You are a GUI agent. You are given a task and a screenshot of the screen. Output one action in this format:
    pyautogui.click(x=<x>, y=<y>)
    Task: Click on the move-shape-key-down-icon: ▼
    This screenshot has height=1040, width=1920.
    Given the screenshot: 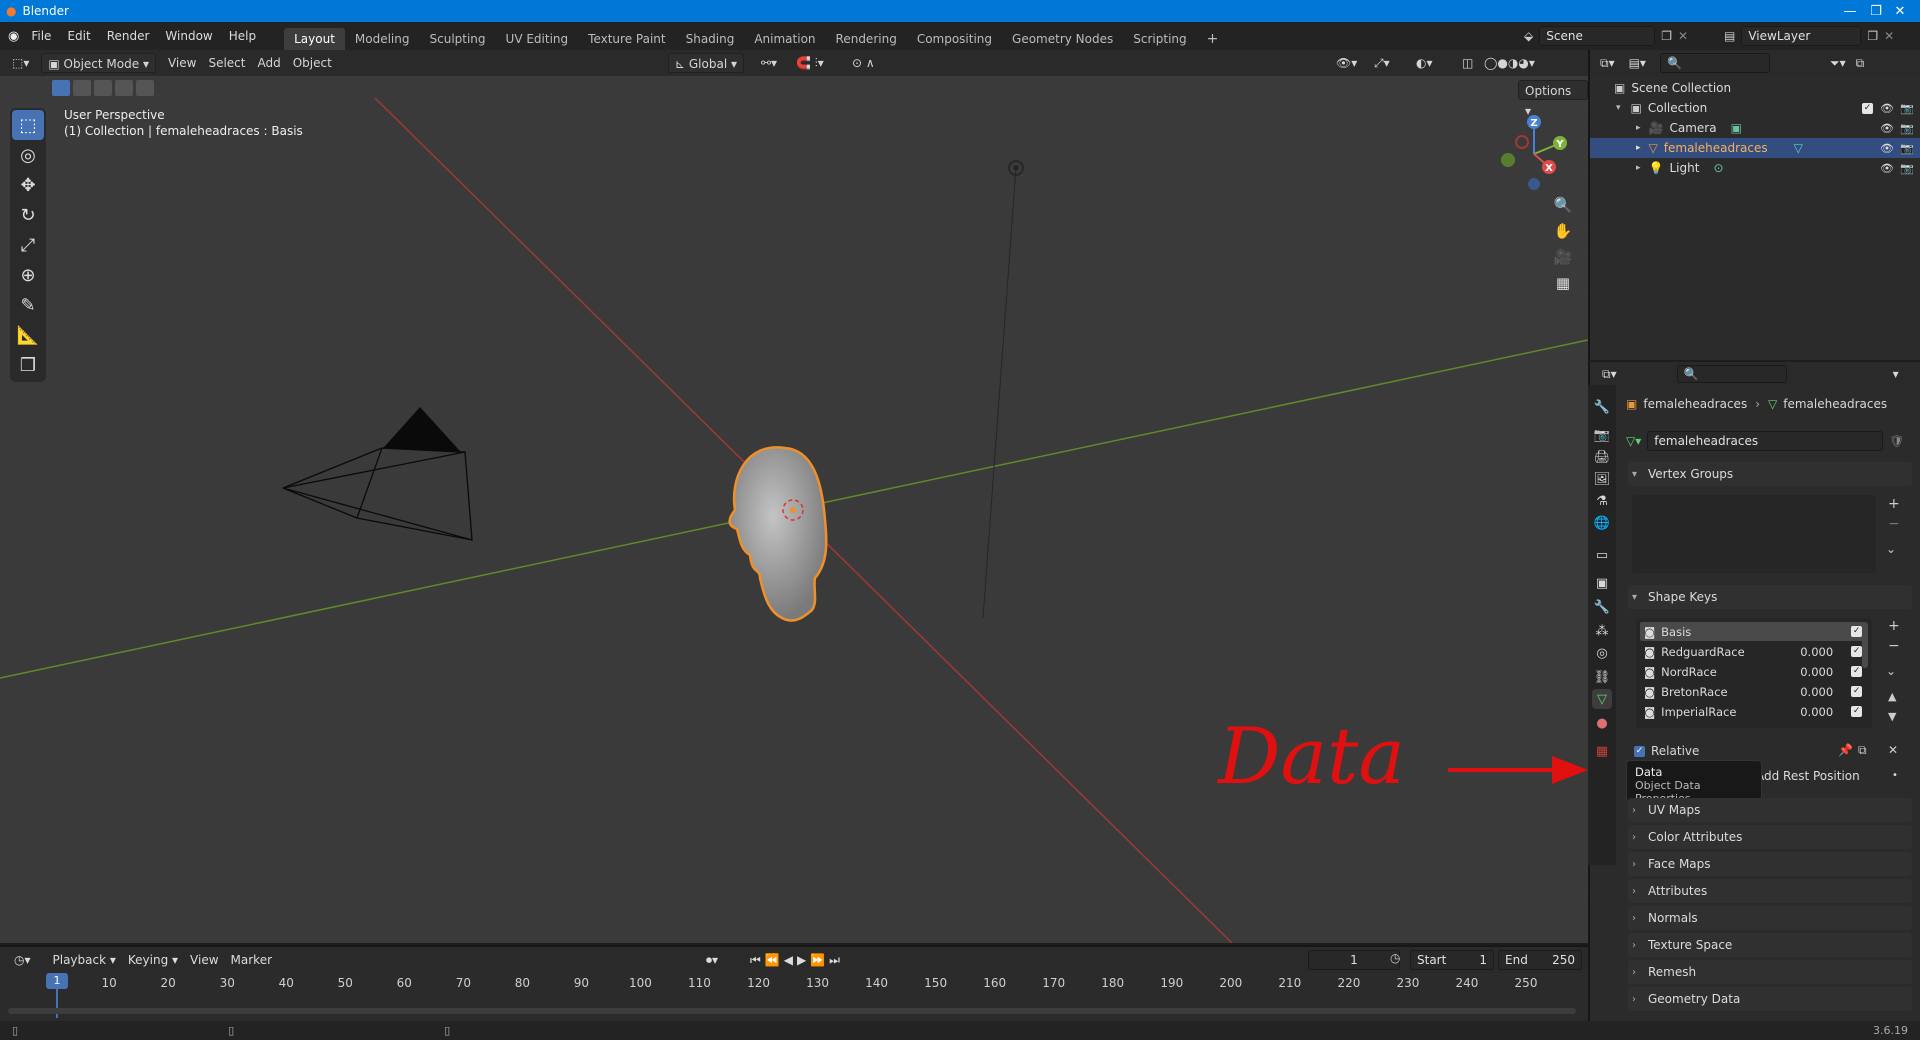 What is the action you would take?
    pyautogui.click(x=1892, y=716)
    